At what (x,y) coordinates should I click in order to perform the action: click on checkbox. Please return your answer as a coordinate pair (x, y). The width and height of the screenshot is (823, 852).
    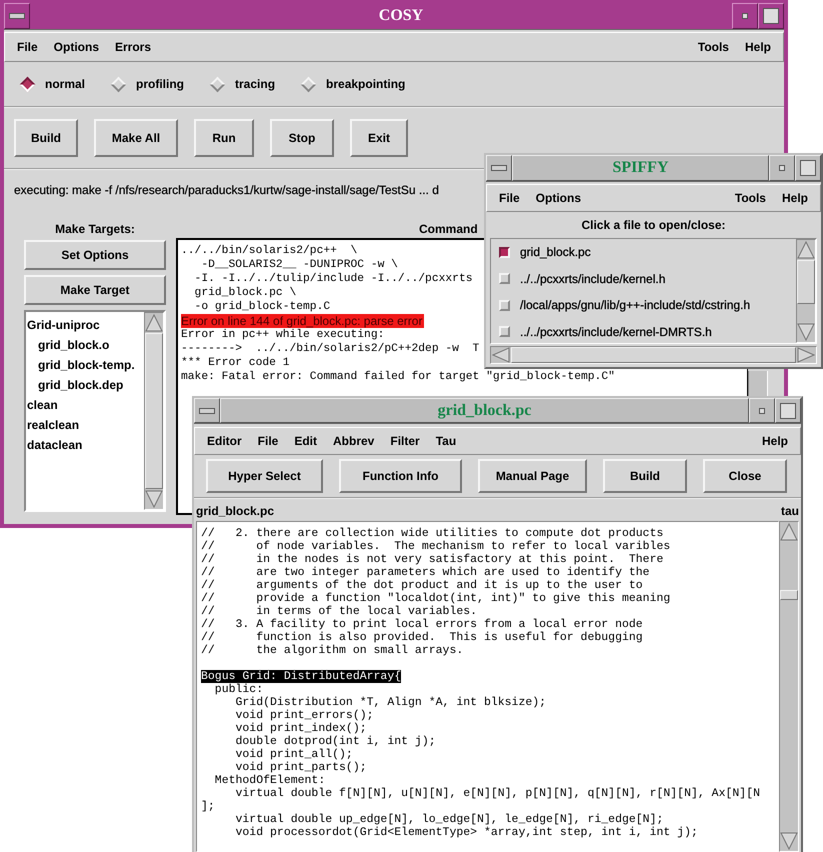
    Looking at the image, I should click on (504, 252).